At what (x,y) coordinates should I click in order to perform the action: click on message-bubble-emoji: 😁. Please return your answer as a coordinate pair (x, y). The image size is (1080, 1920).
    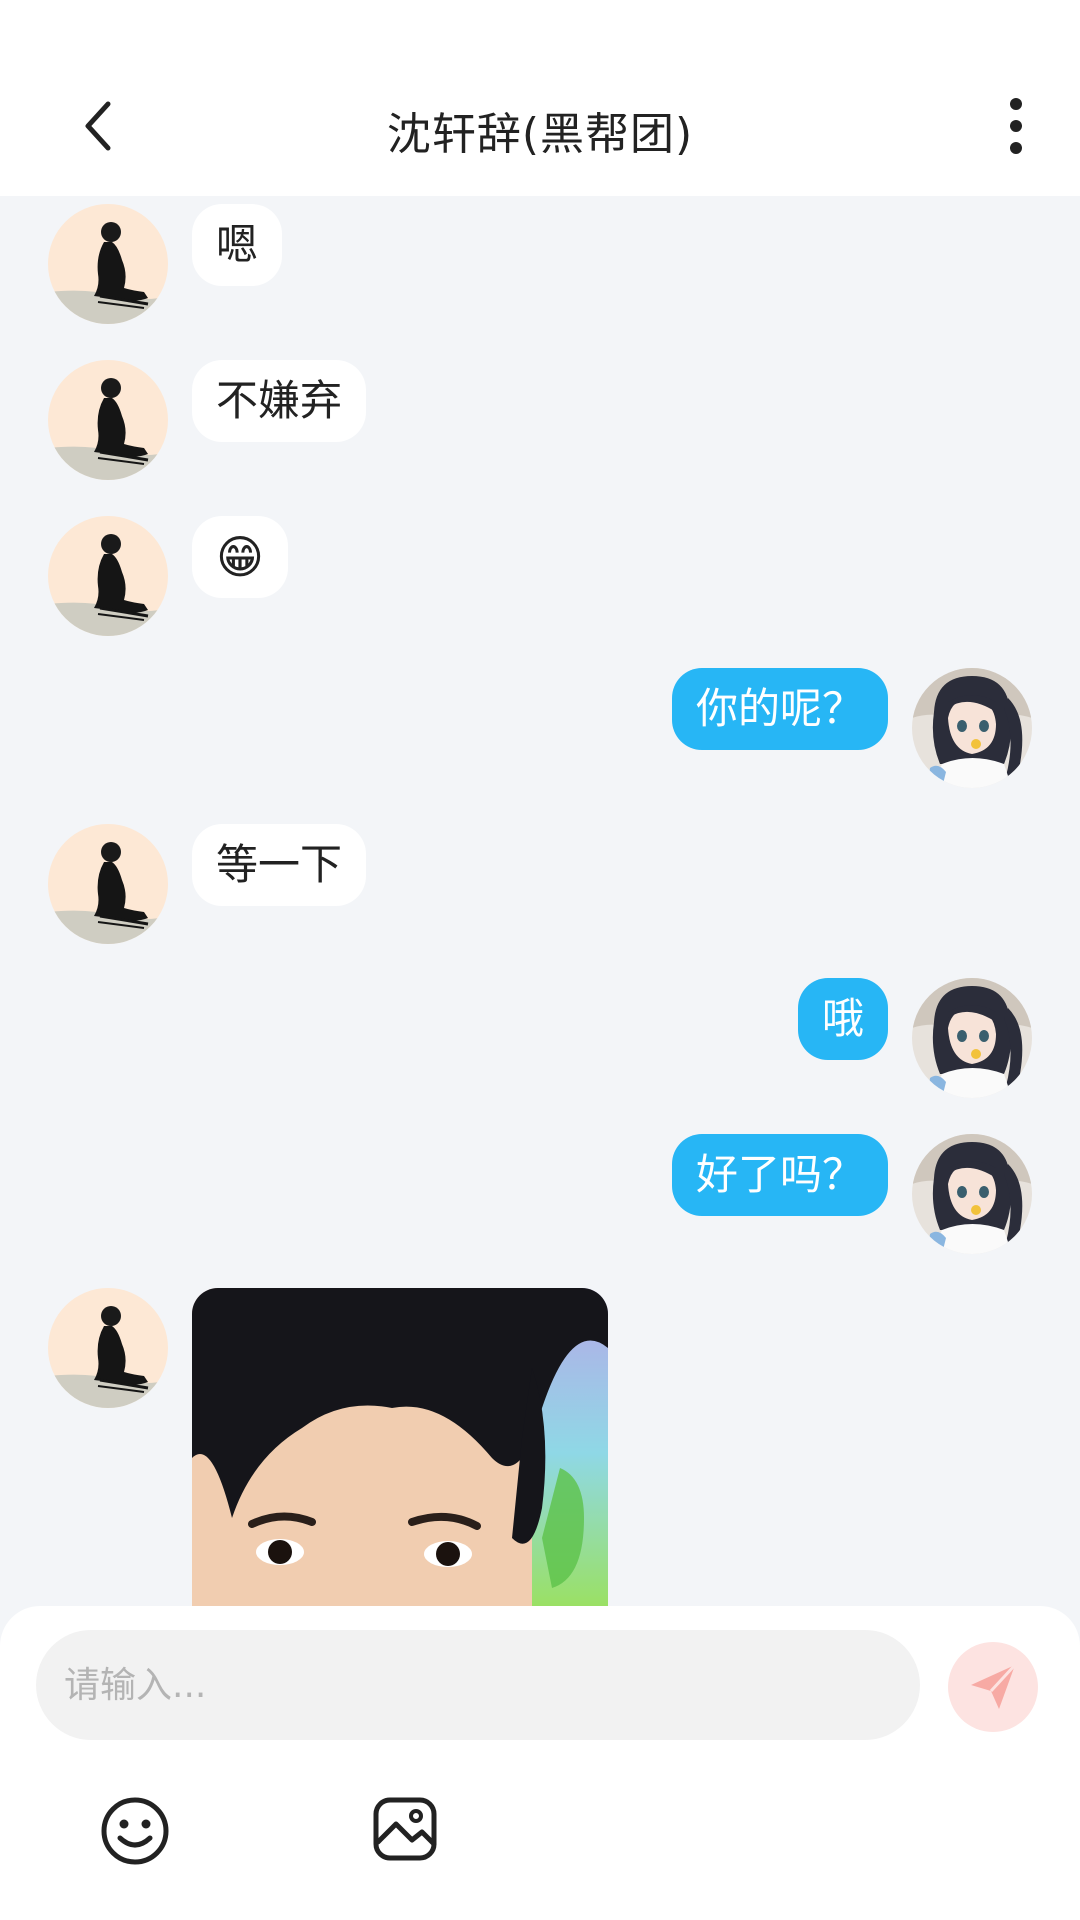
    Looking at the image, I should click on (240, 557).